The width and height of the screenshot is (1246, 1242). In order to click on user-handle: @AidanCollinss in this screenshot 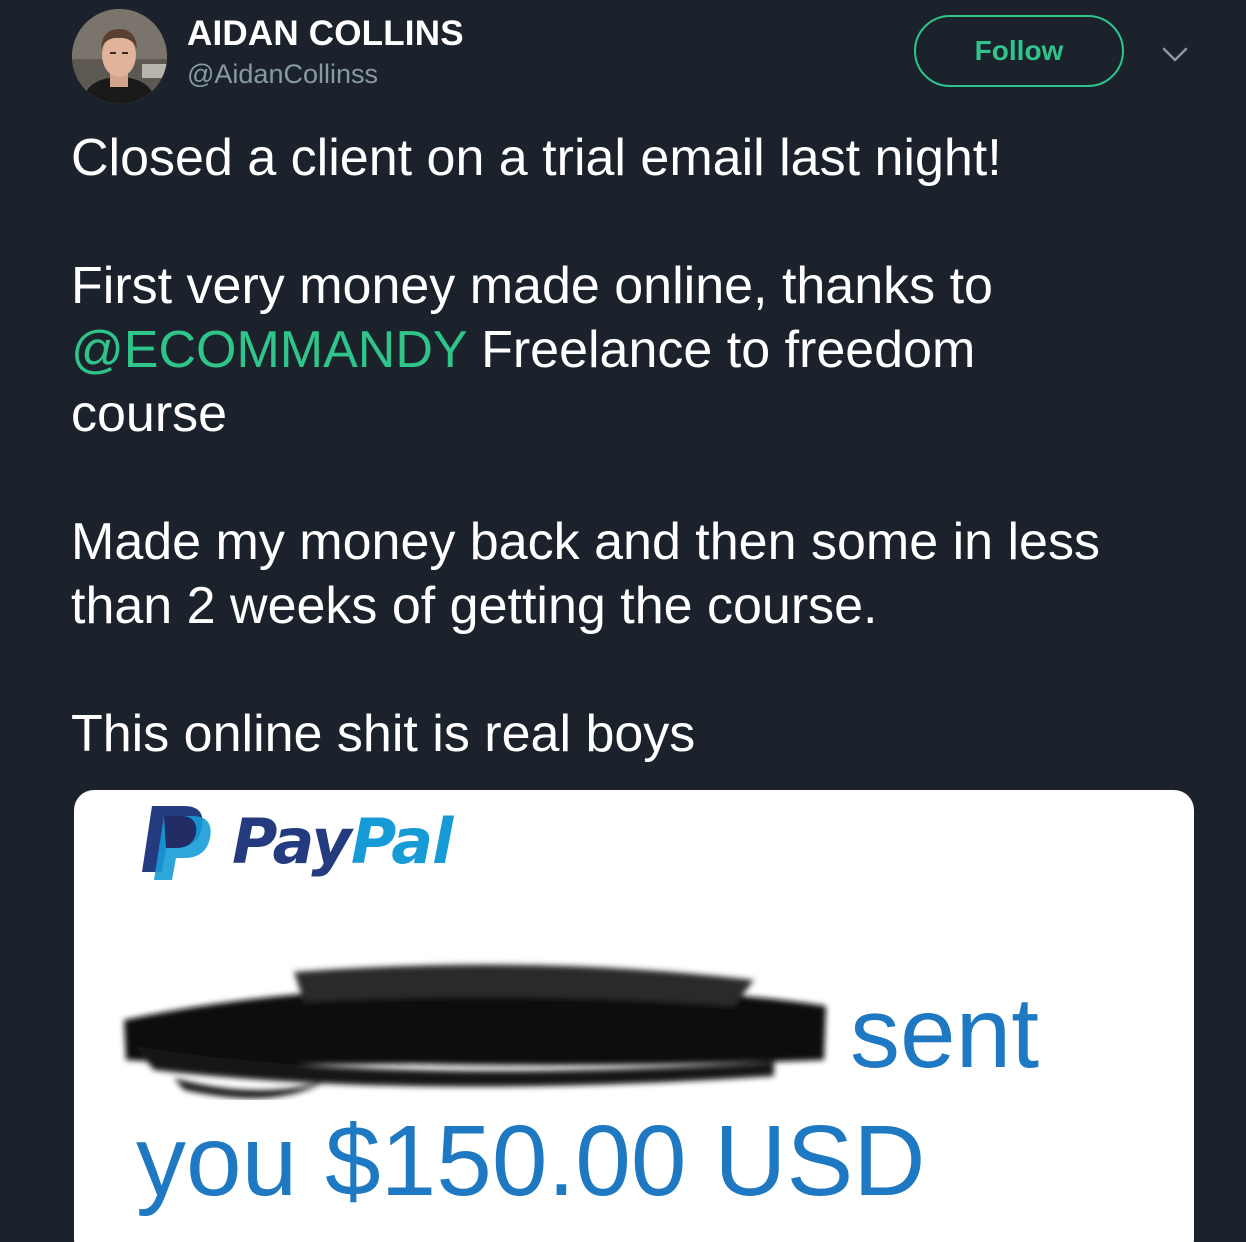, I will do `click(282, 74)`.